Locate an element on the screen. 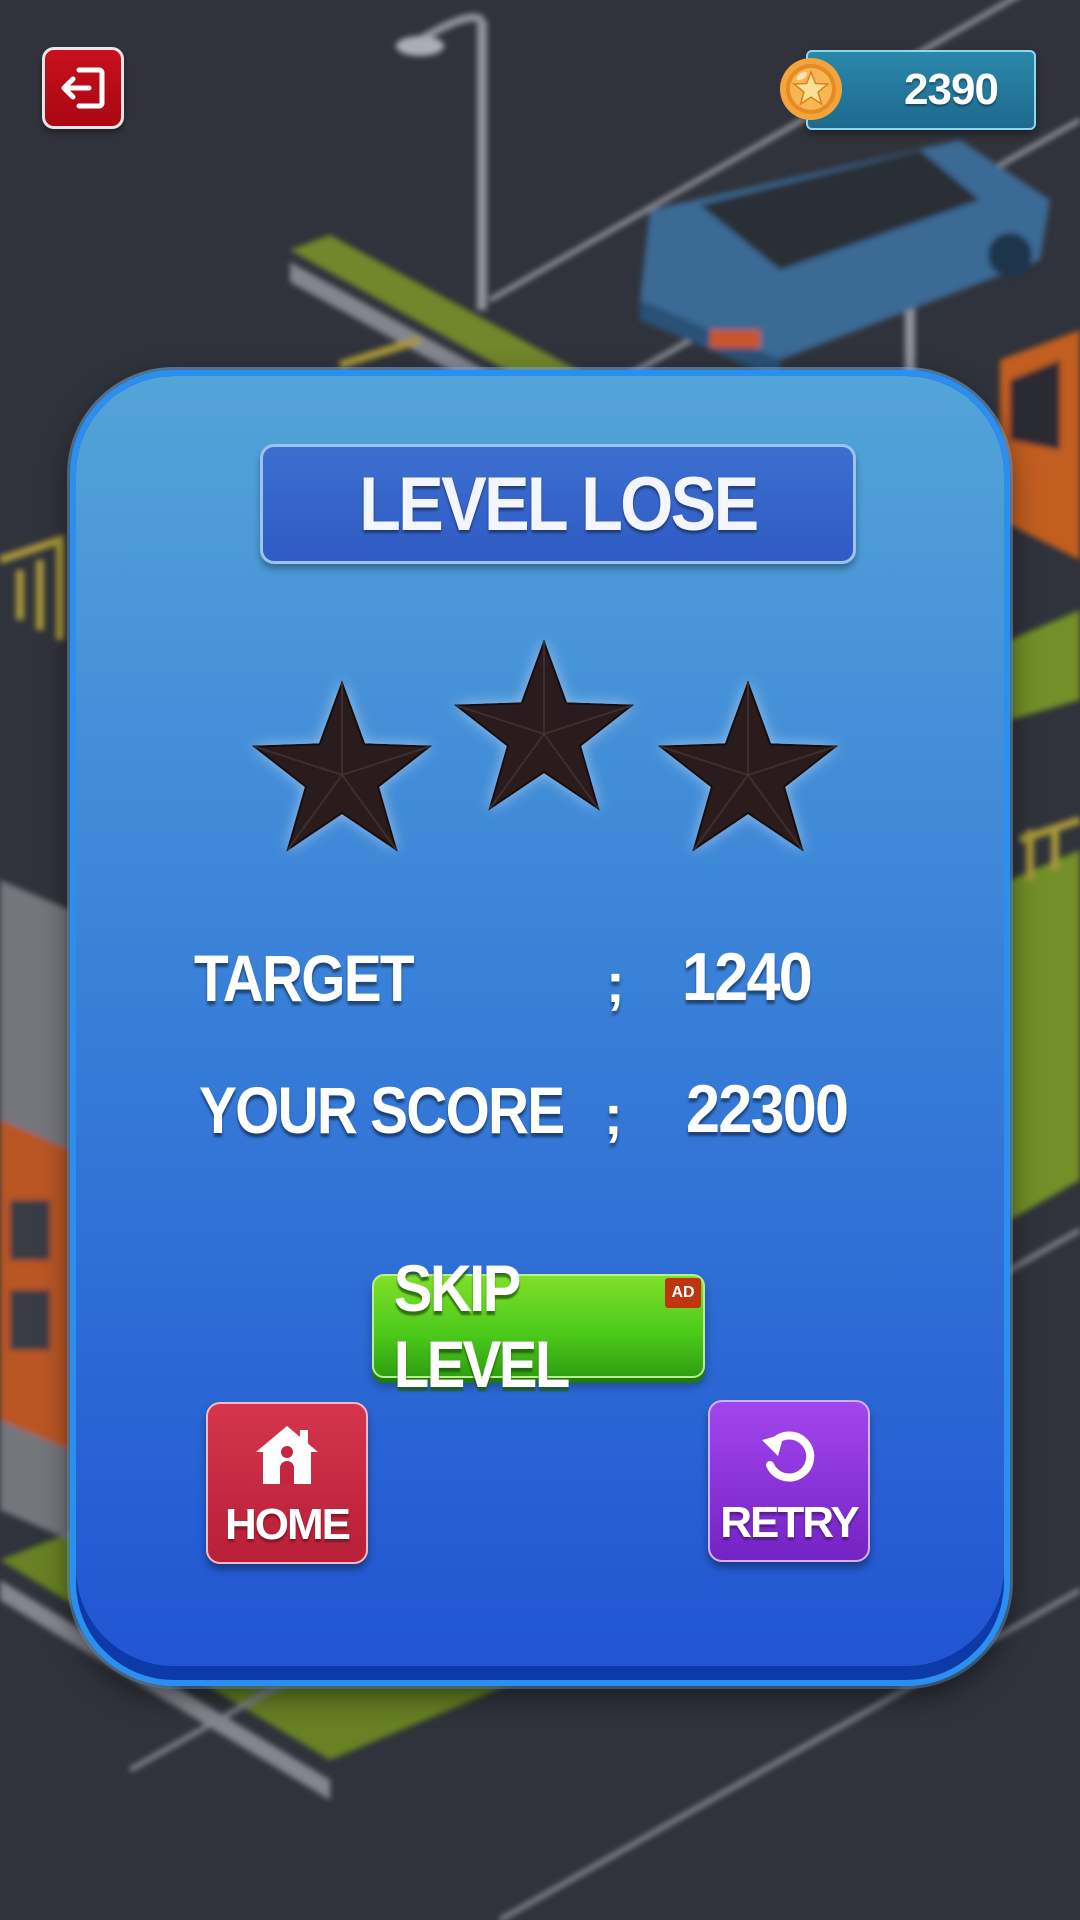  coin-amount: 2390 is located at coordinates (951, 89).